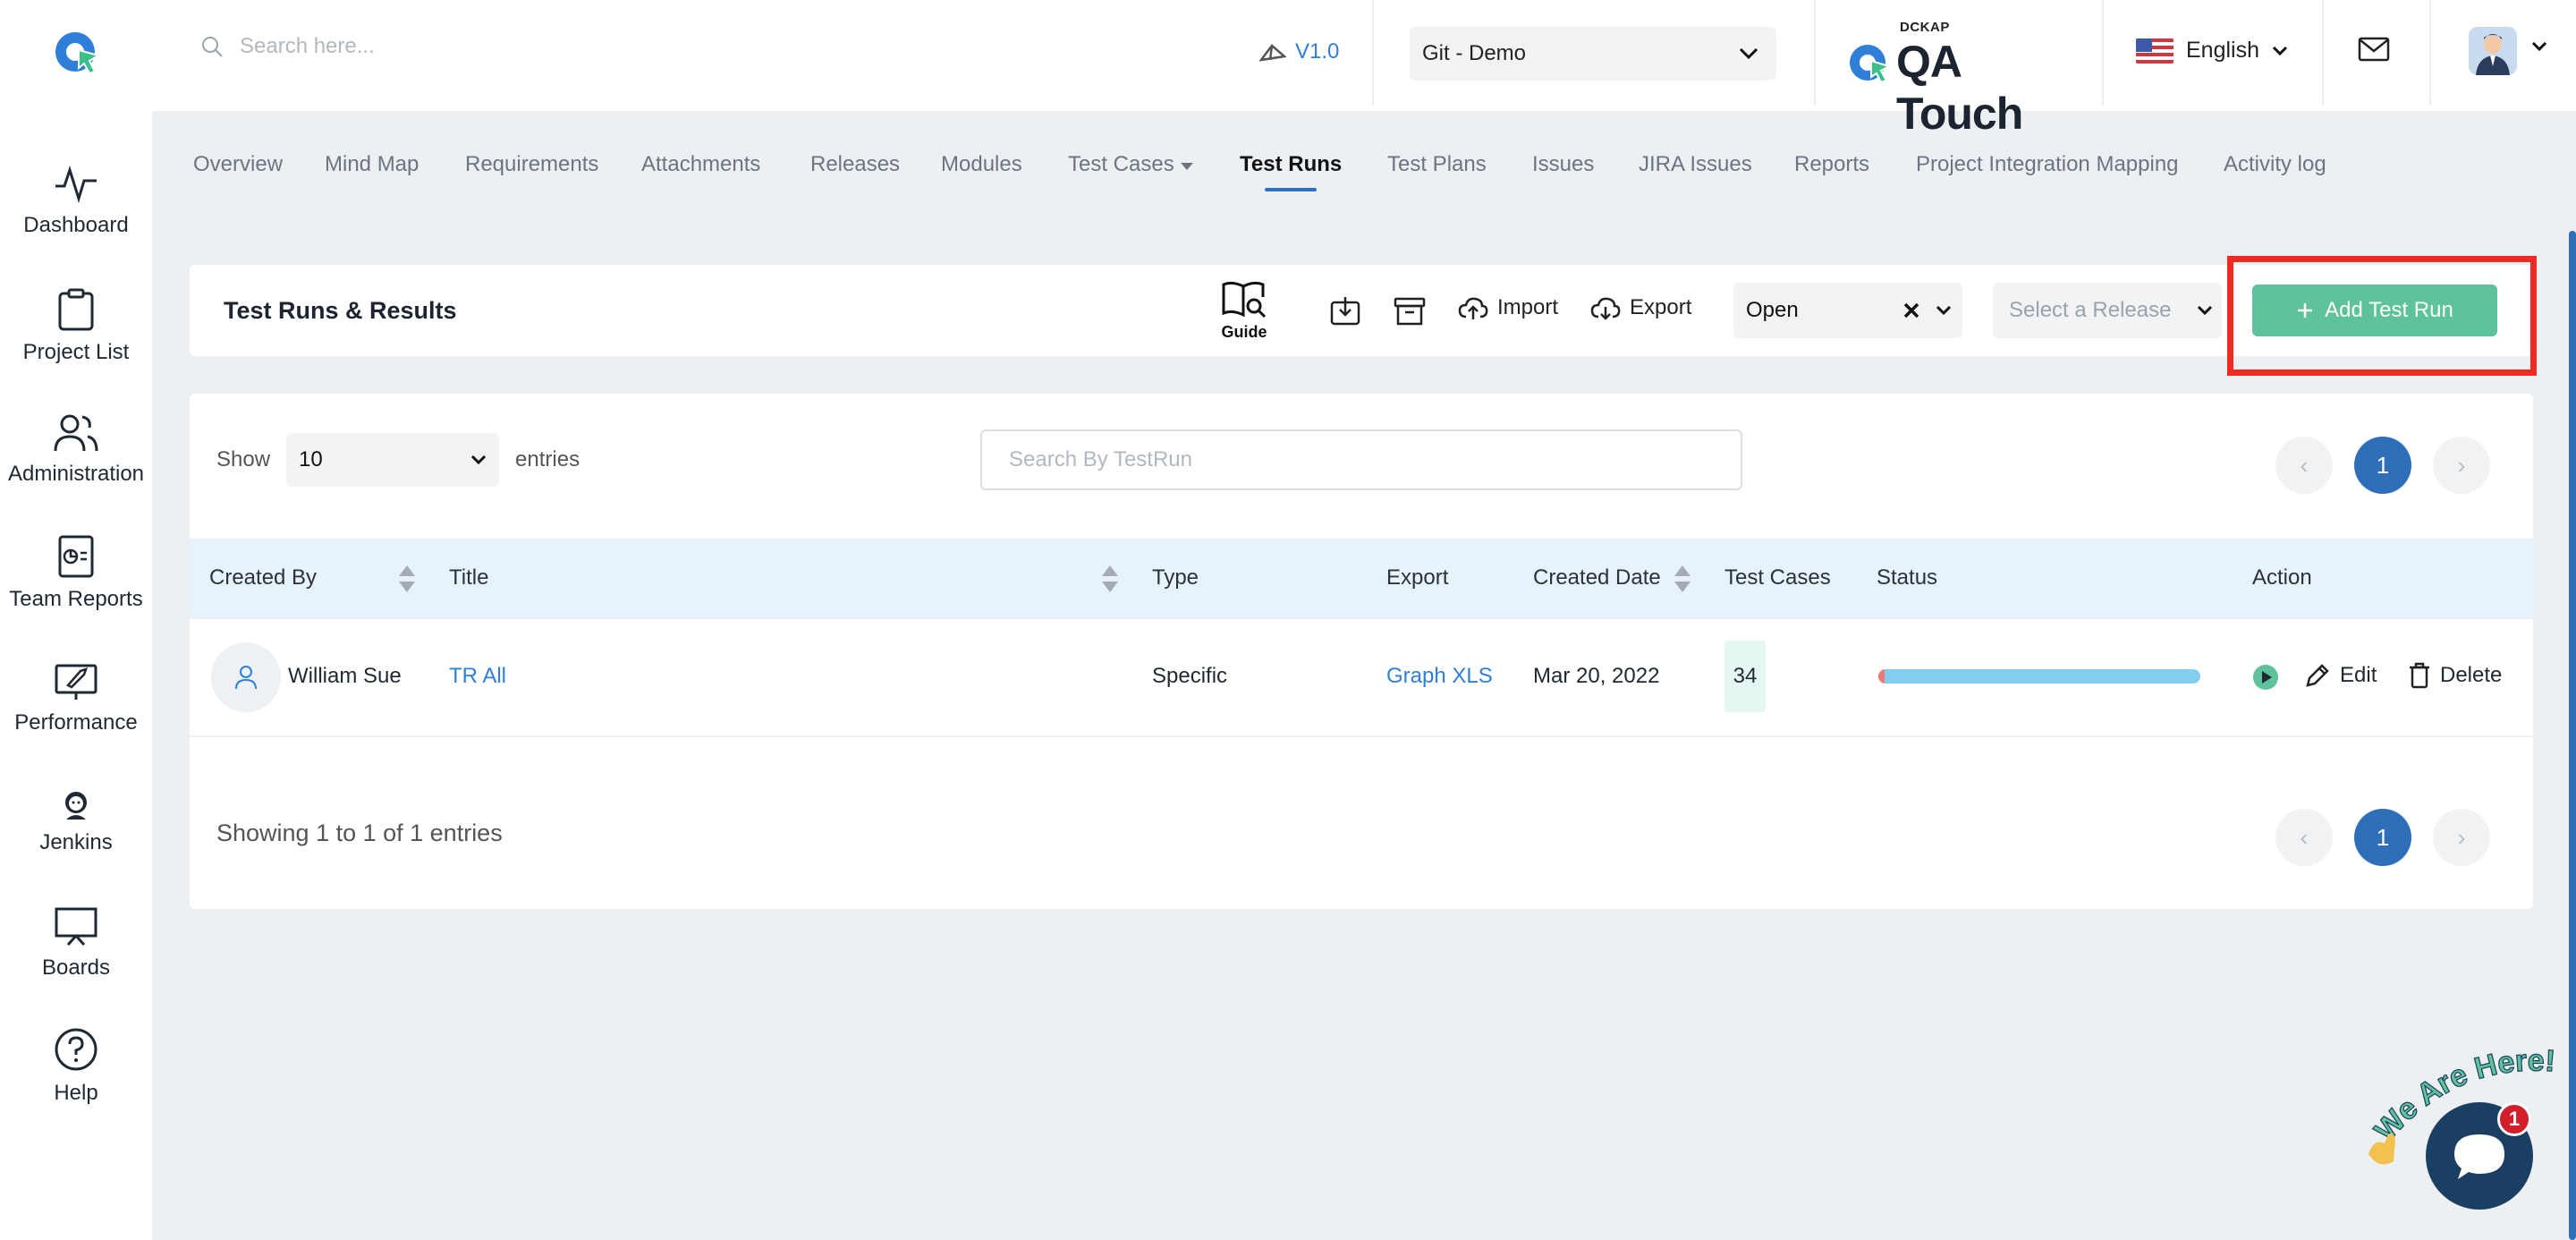  I want to click on language-select: English, so click(2212, 51).